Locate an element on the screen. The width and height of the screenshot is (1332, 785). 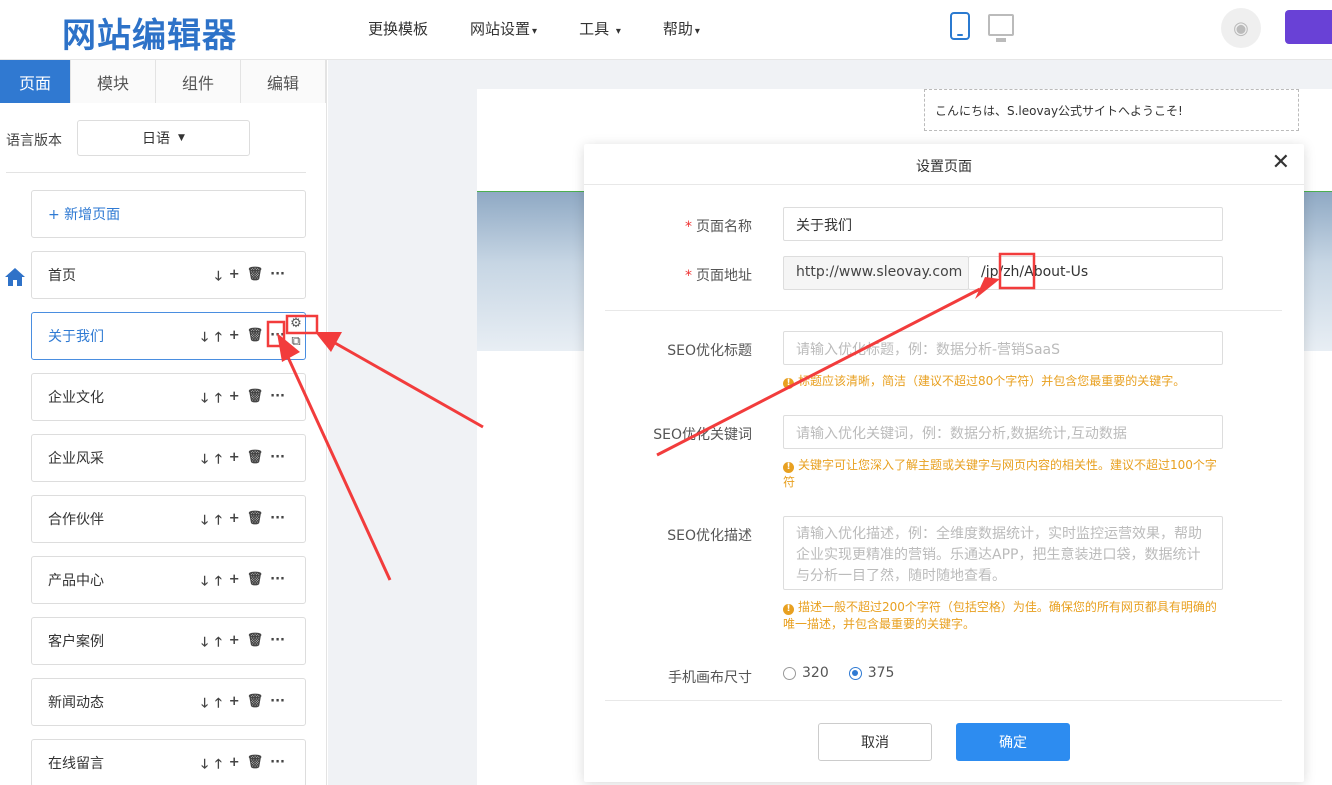
confirm-button: 确定 is located at coordinates (1013, 742).